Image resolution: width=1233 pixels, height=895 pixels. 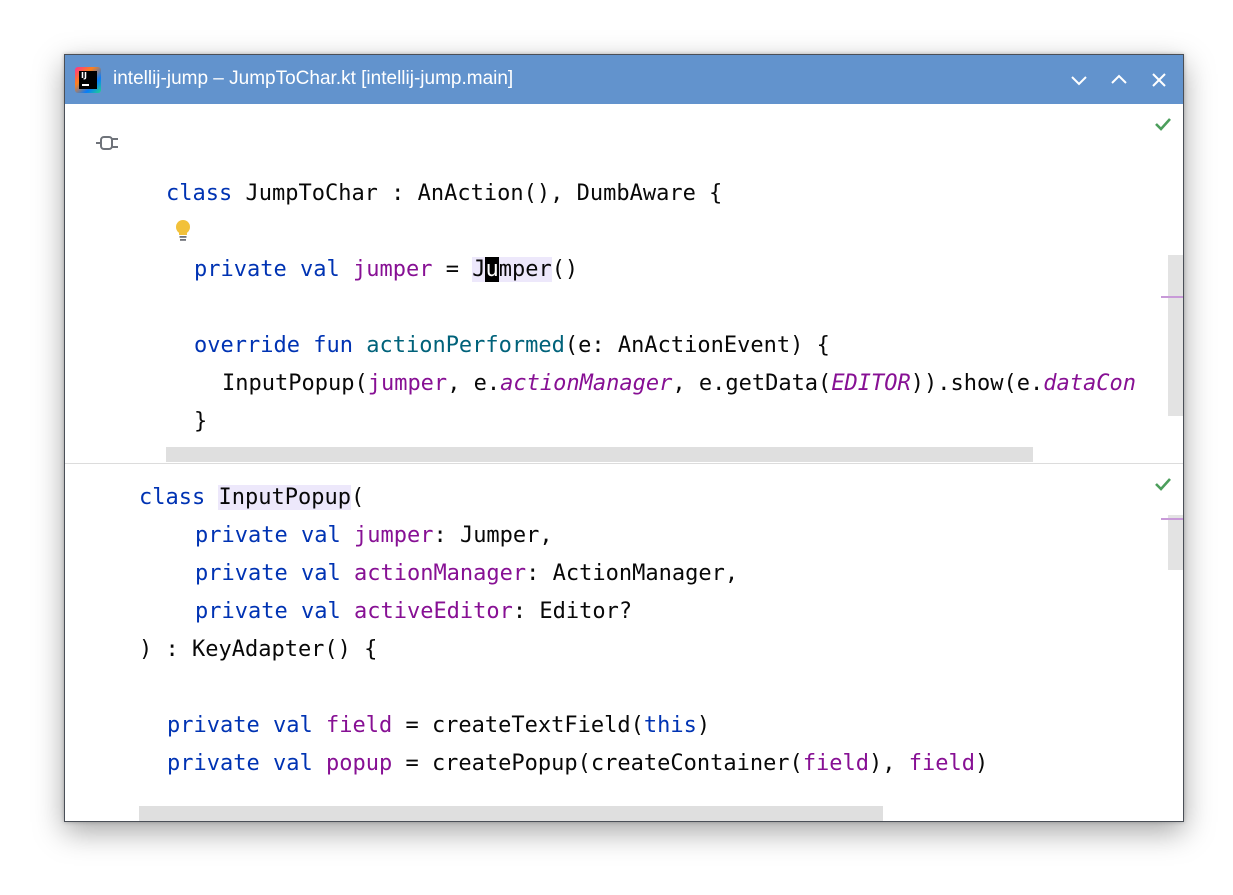 What do you see at coordinates (414, 611) in the screenshot?
I see `code-line: private val activeEditor: Editor?` at bounding box center [414, 611].